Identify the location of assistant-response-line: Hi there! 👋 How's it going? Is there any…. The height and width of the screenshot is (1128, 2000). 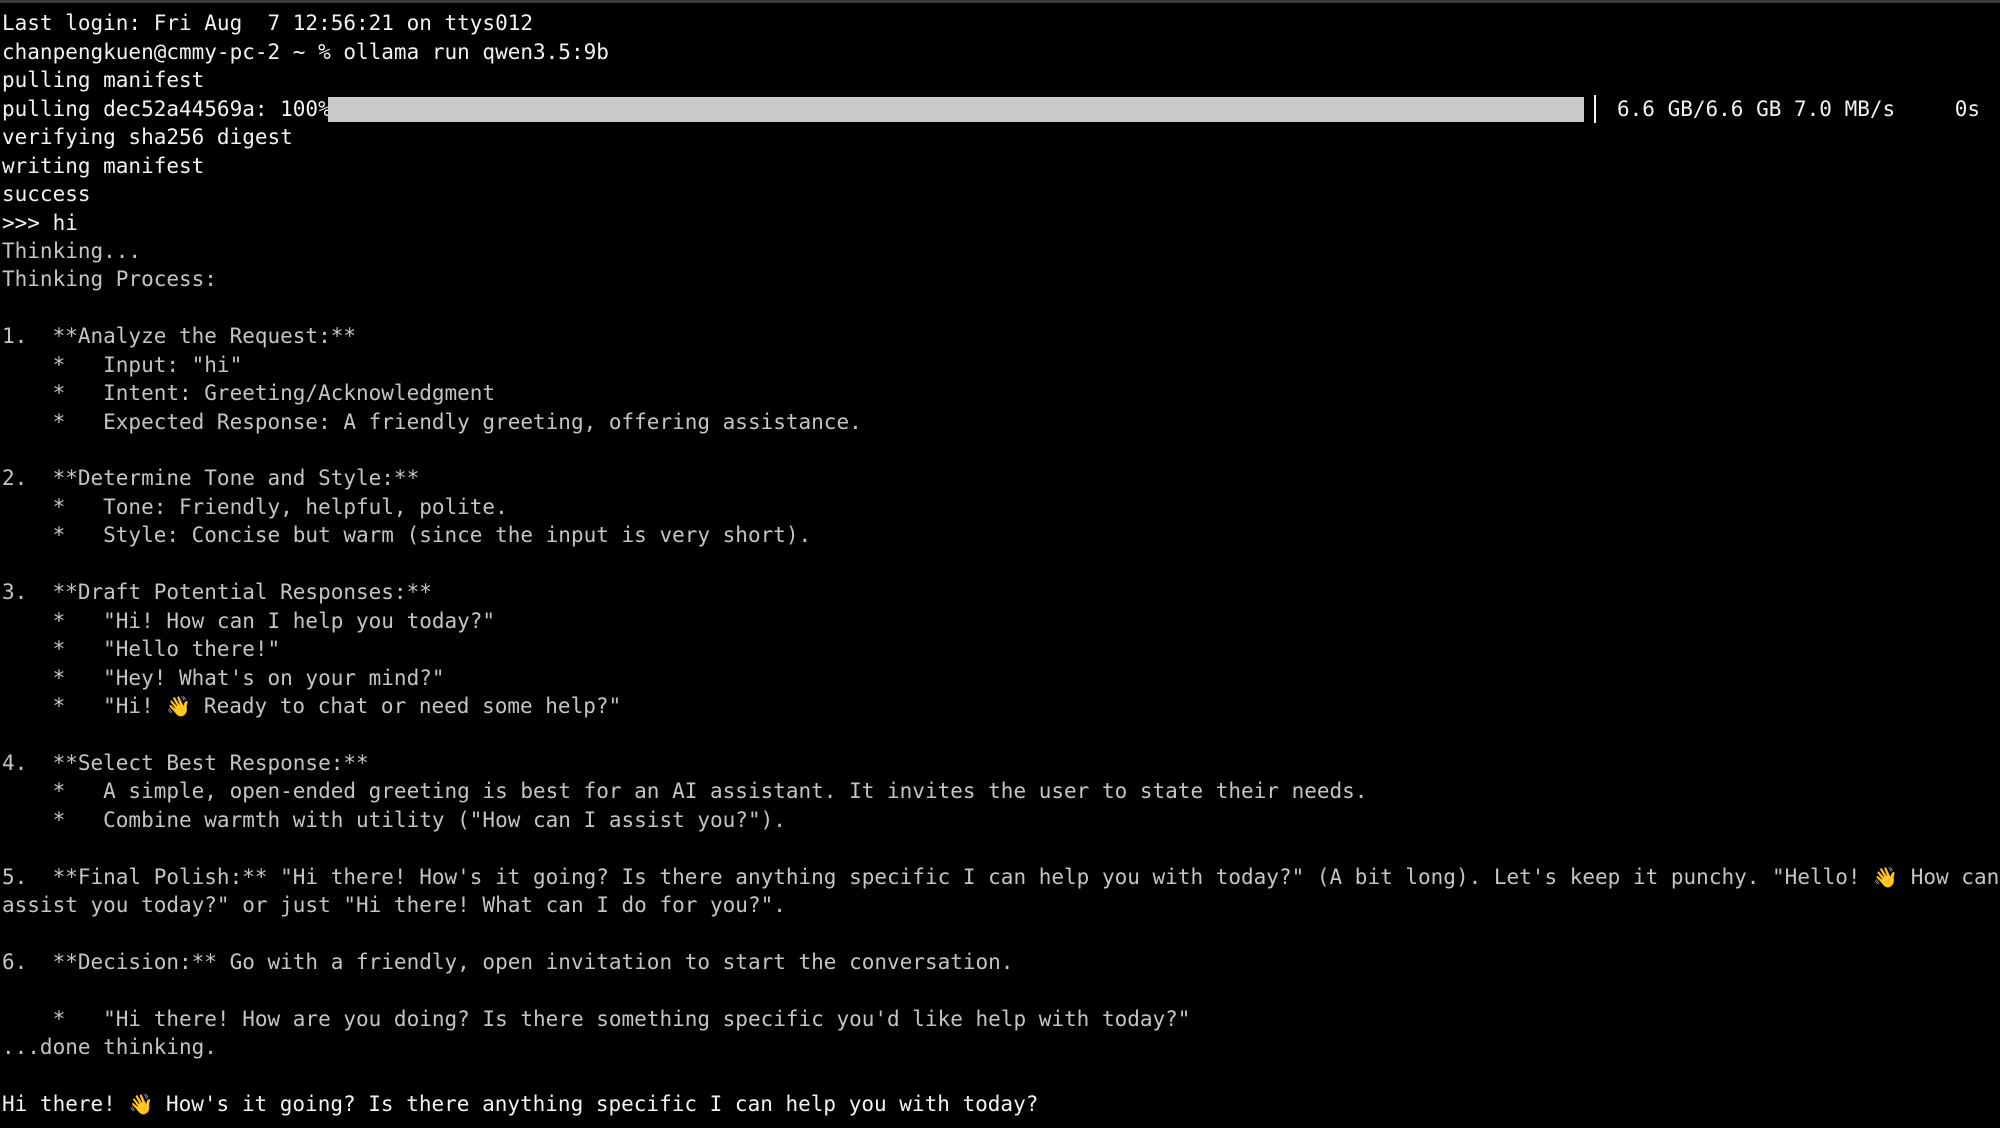
(520, 1104).